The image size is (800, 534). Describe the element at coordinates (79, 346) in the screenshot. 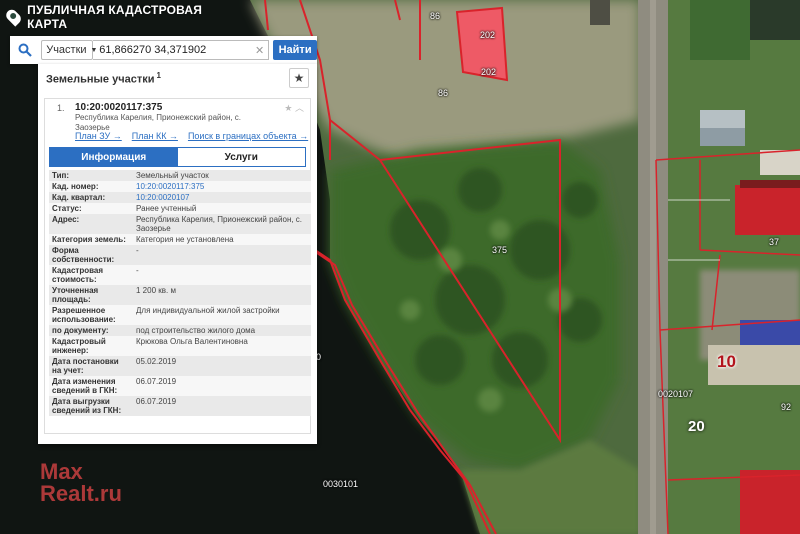

I see `attribute-key: Кадастровый инженер:` at that location.